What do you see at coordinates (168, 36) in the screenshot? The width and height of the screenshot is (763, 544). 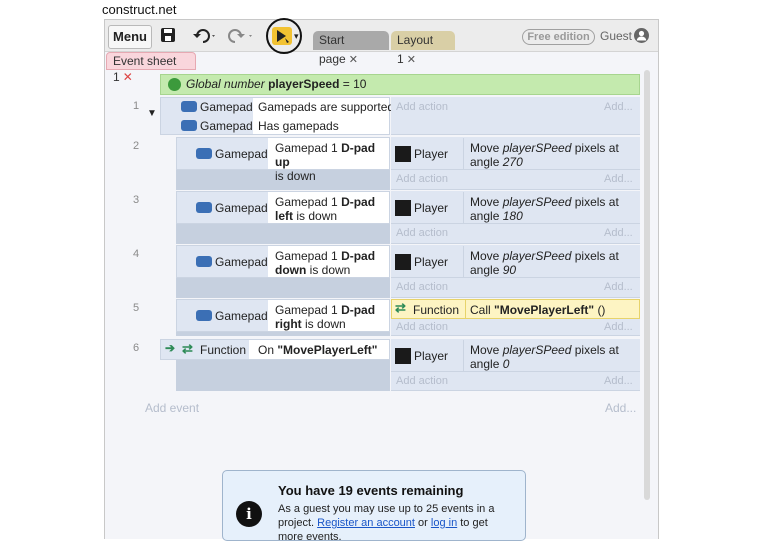 I see `save-icon` at bounding box center [168, 36].